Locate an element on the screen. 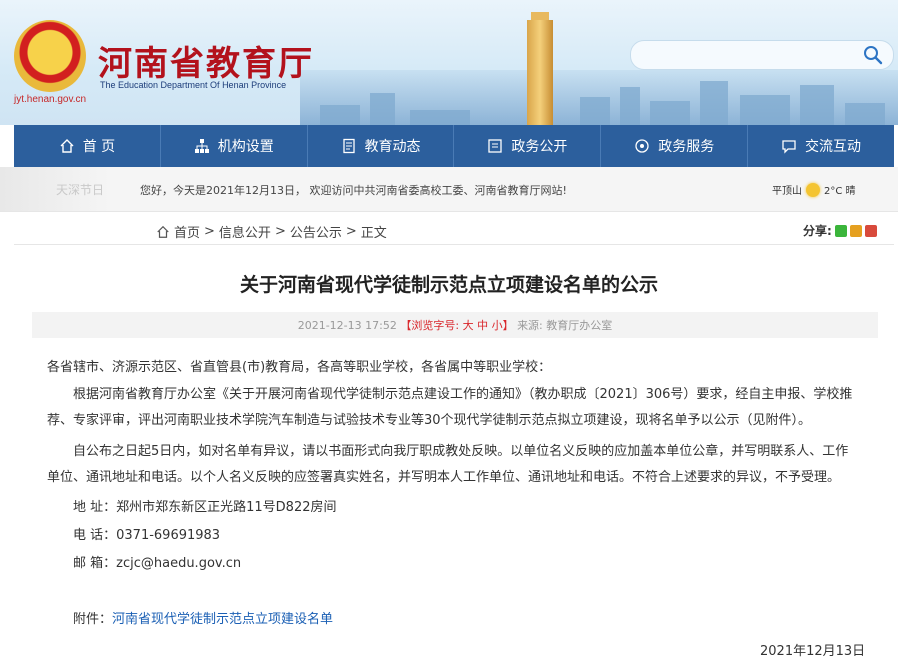 The height and width of the screenshot is (667, 898). breadcrumb-notice: 公告公示 is located at coordinates (316, 231).